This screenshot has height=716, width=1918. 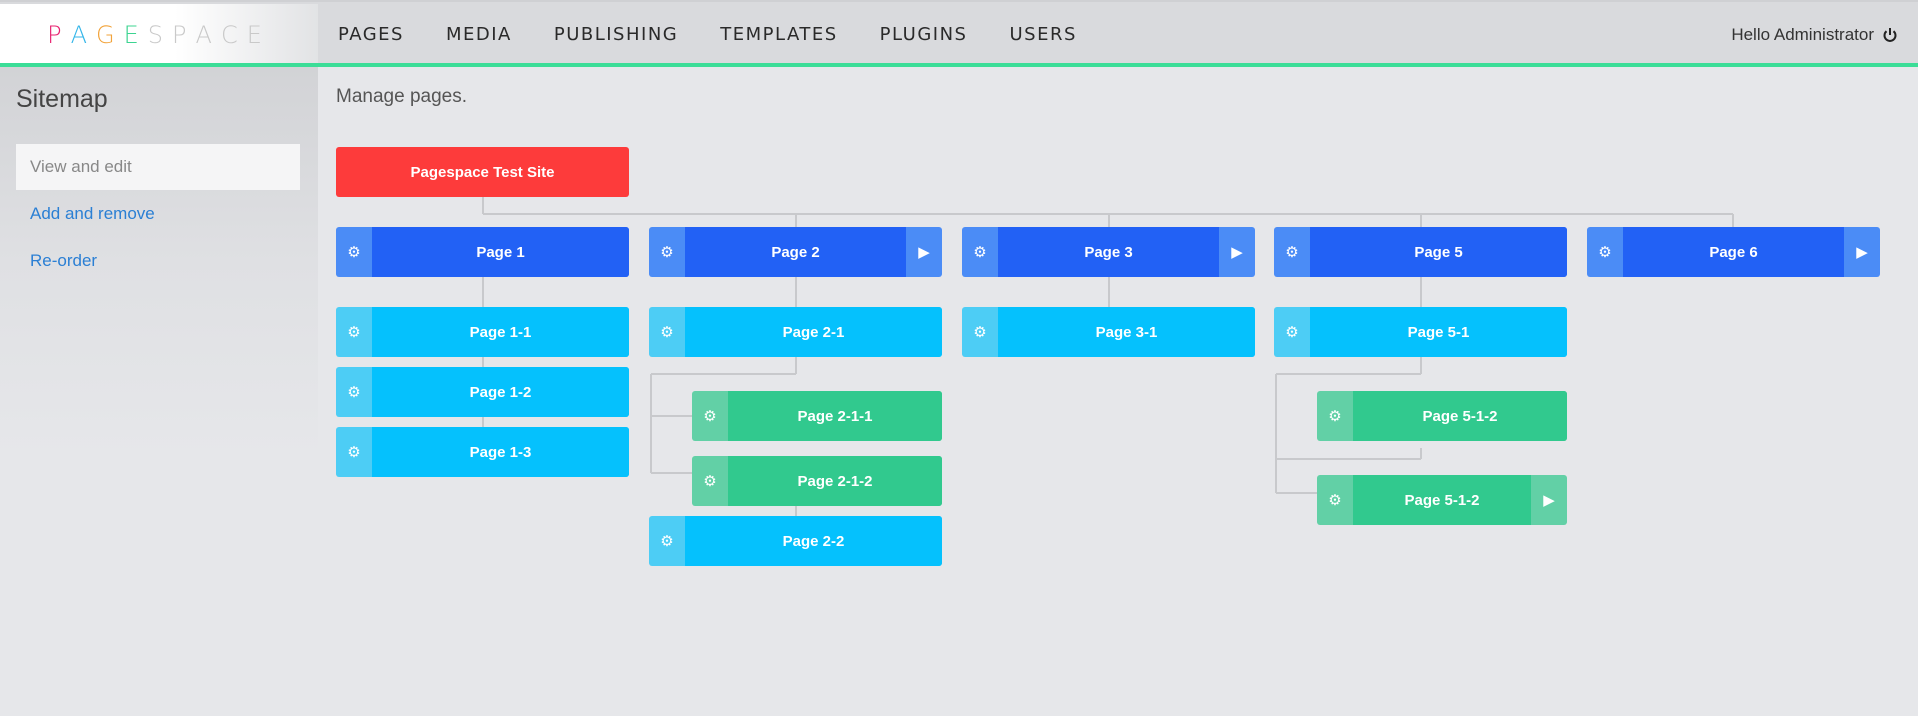 What do you see at coordinates (813, 541) in the screenshot?
I see `page-label: Page 2-2` at bounding box center [813, 541].